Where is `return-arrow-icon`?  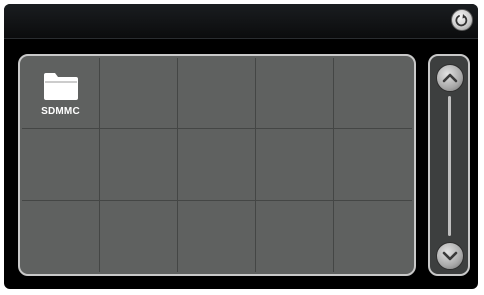
return-arrow-icon is located at coordinates (461, 20).